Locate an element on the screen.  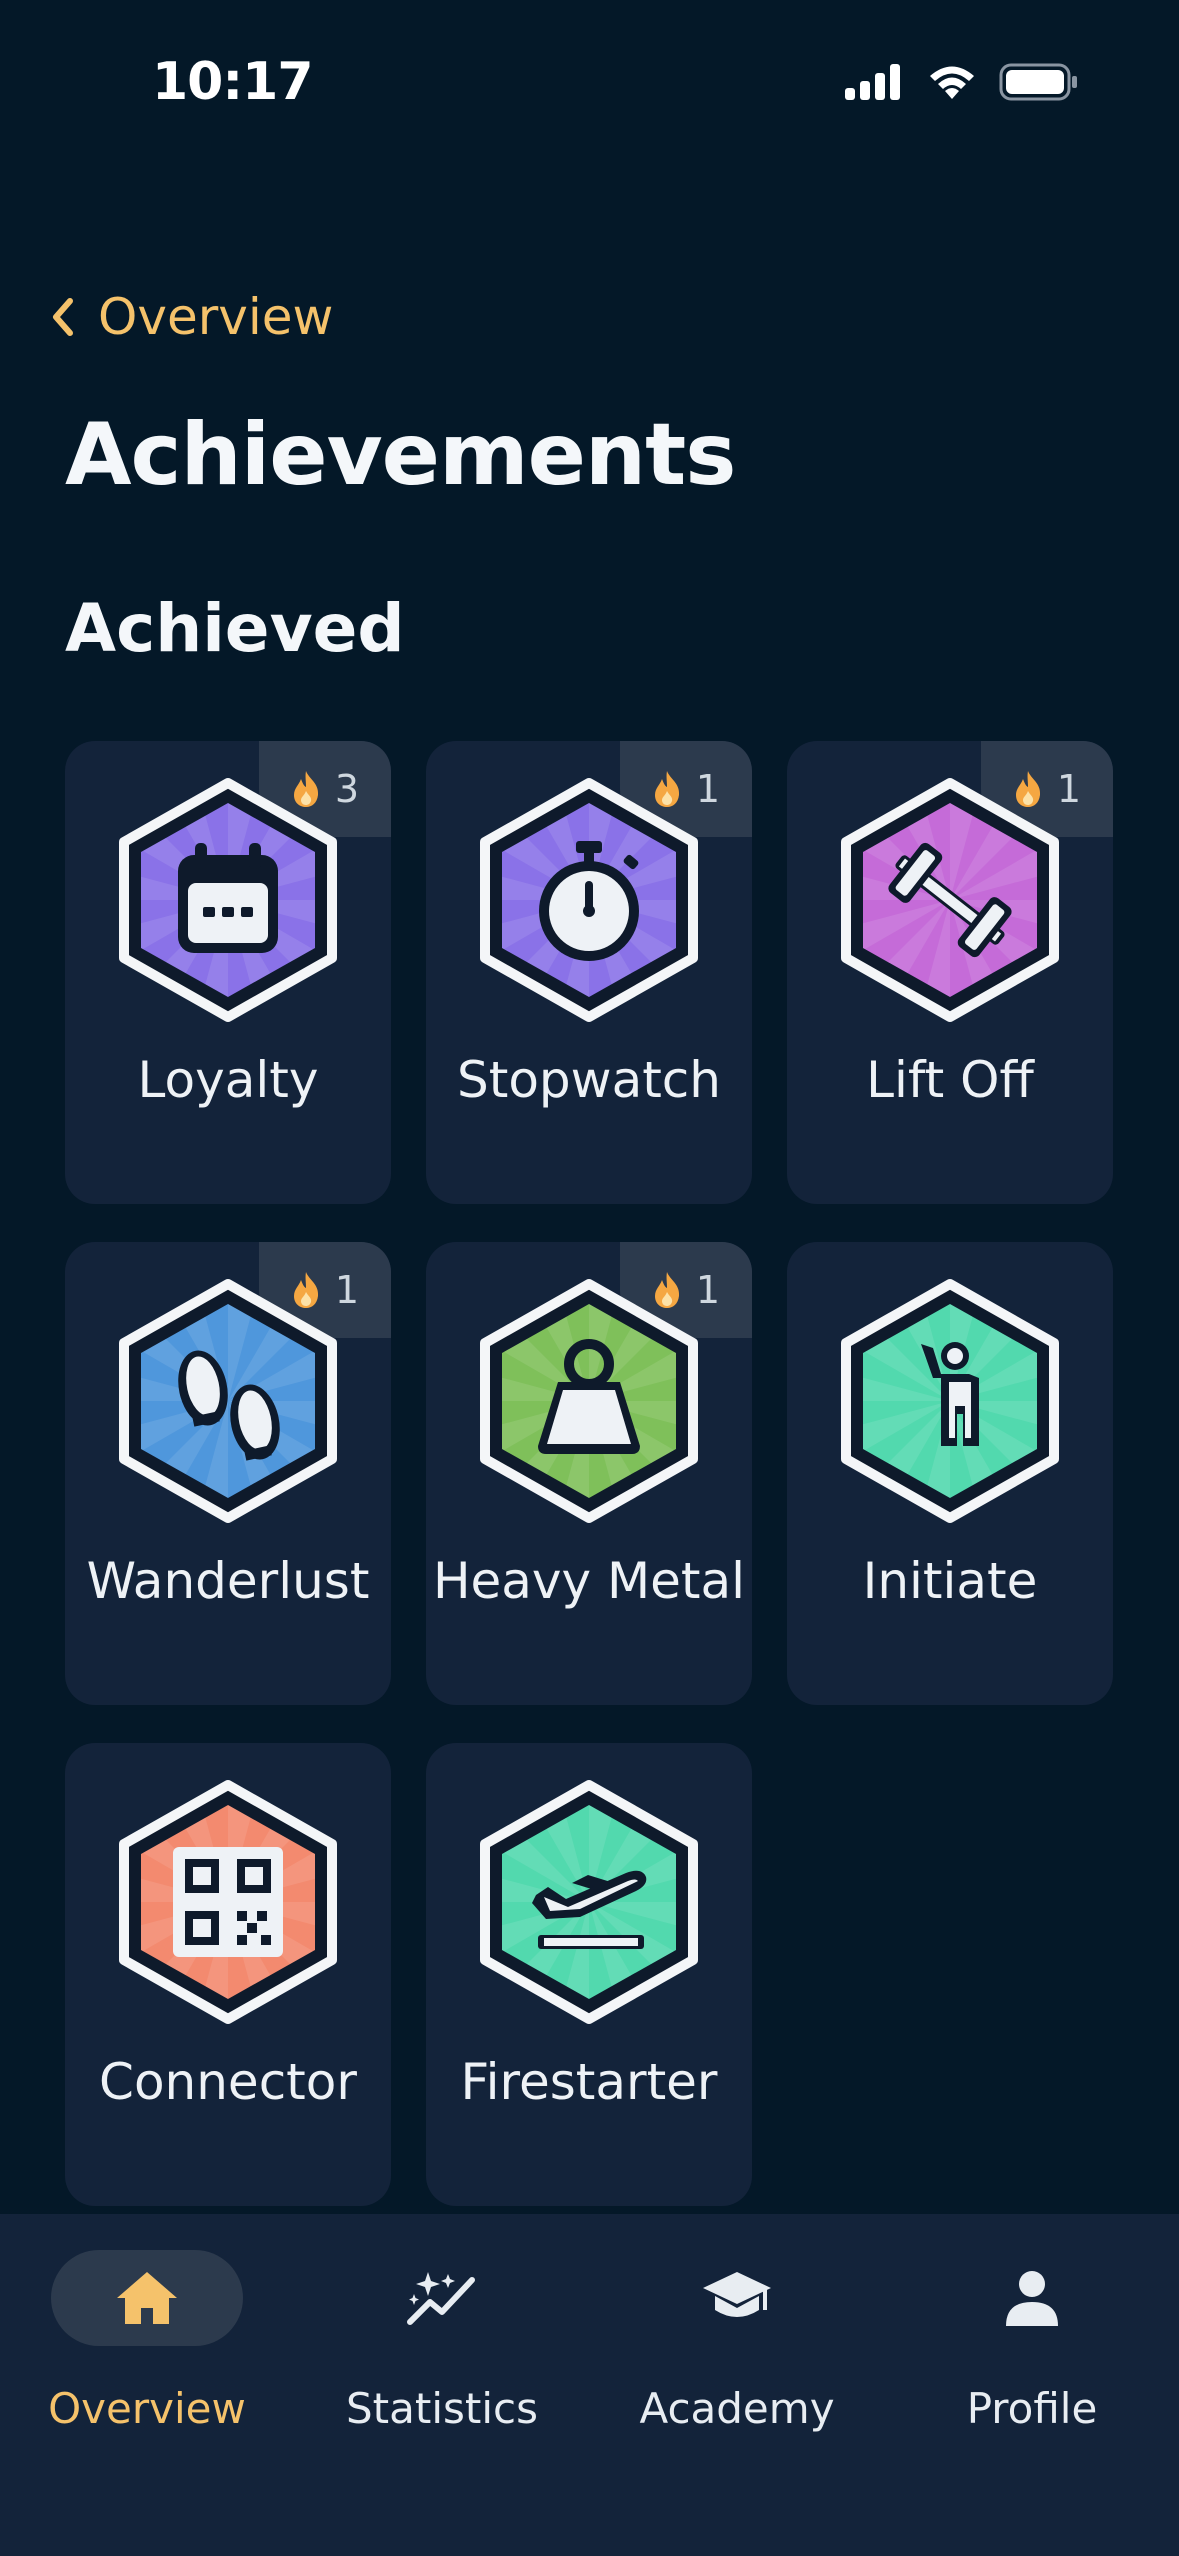
achievement-name: Connector is located at coordinates (228, 2082).